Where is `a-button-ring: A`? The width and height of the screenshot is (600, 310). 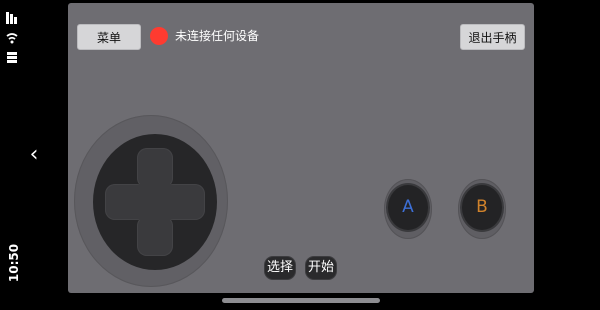 a-button-ring: A is located at coordinates (408, 209).